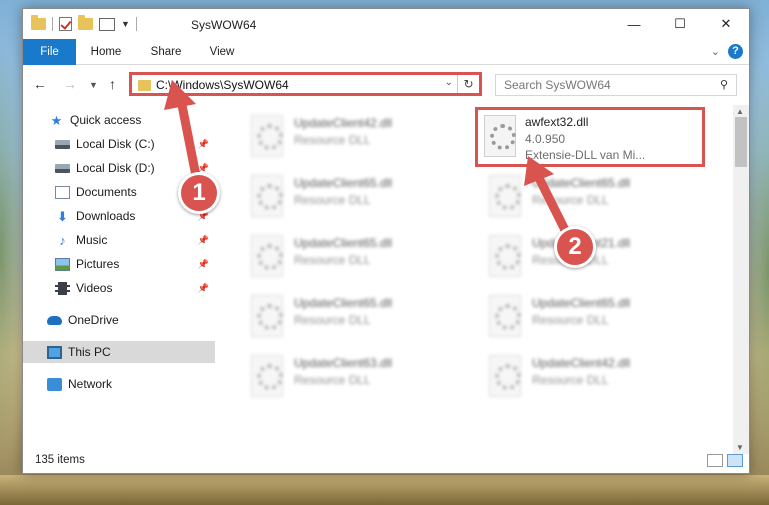  Describe the element at coordinates (575, 247) in the screenshot. I see `callout-2: 2` at that location.